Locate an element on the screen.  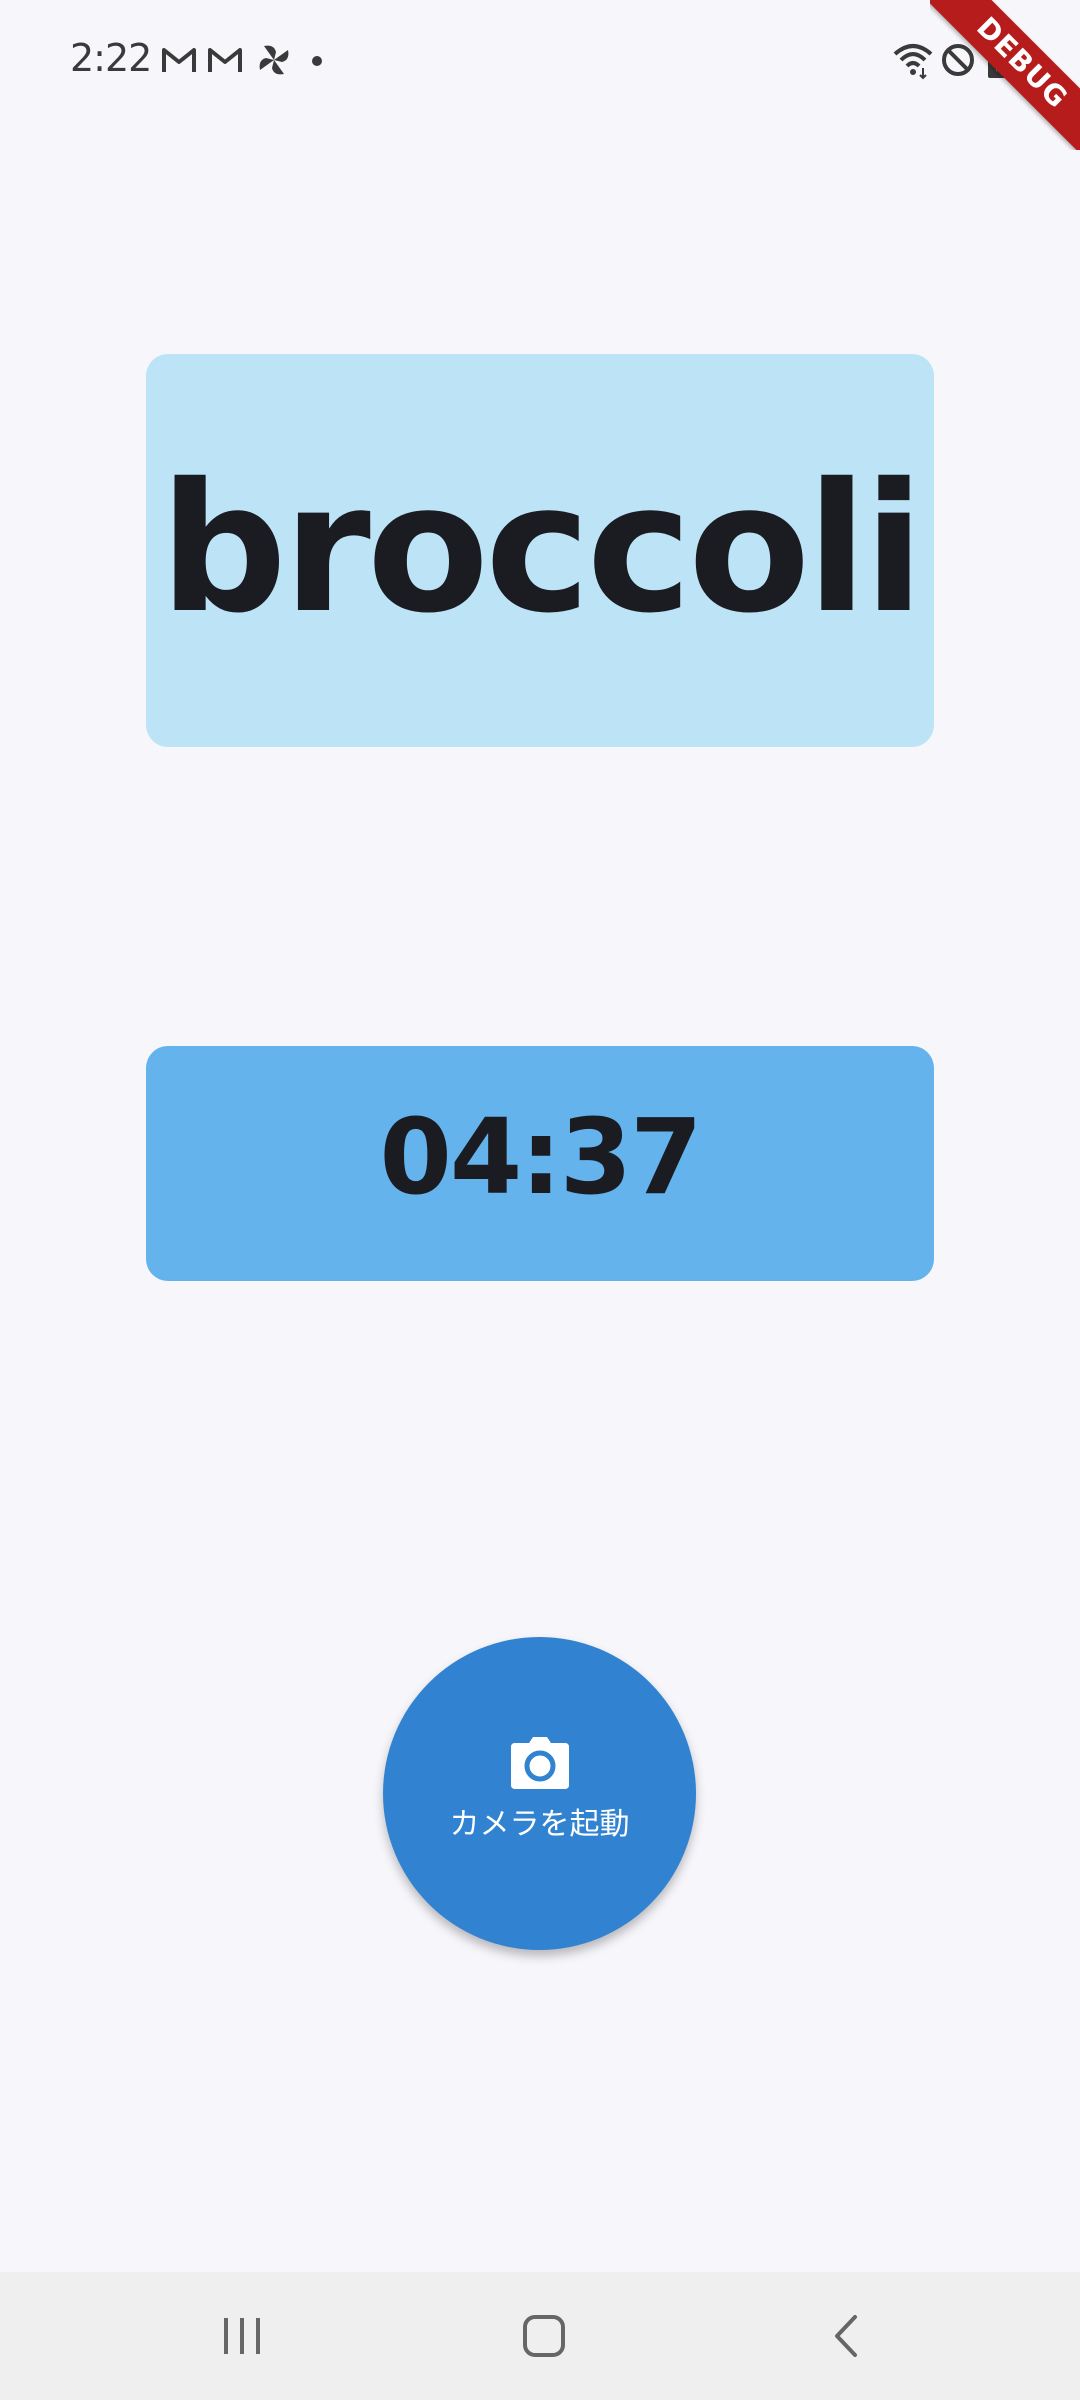
recents-icon is located at coordinates (242, 2336).